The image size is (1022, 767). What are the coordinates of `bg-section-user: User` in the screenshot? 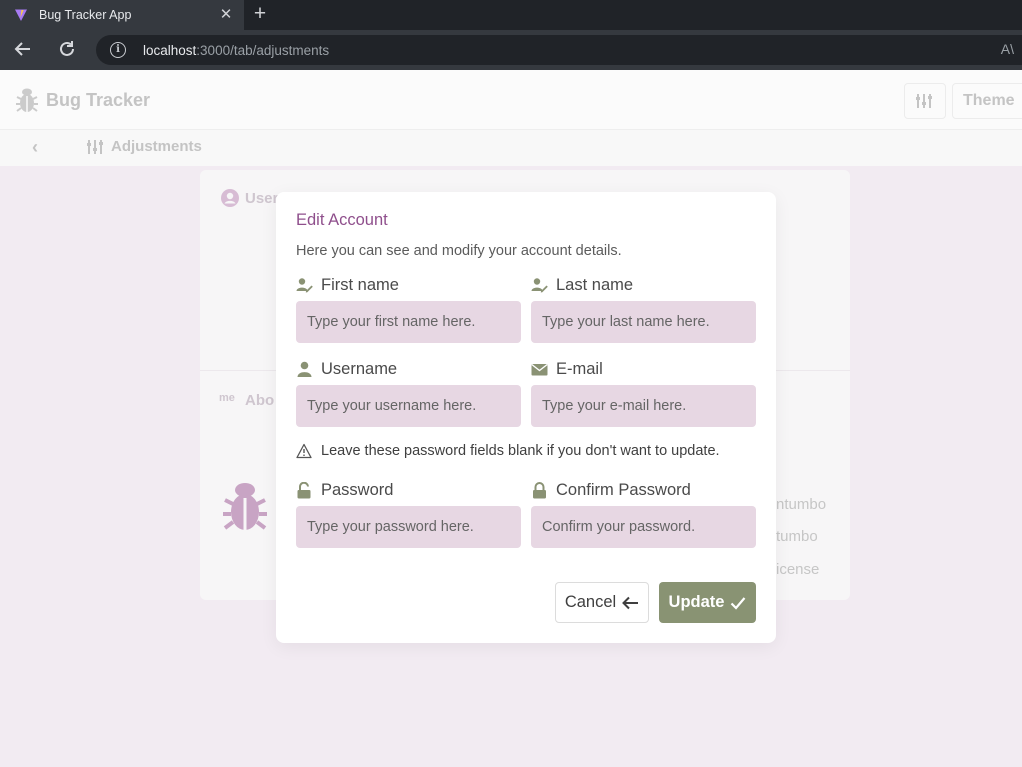 It's located at (262, 198).